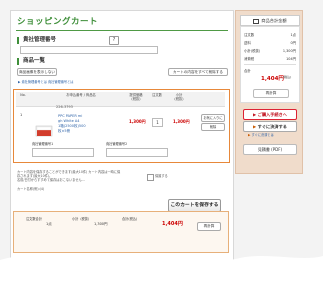 The image size is (323, 281). I want to click on note-label-1: 貴社管理番号1, so click(43, 144).